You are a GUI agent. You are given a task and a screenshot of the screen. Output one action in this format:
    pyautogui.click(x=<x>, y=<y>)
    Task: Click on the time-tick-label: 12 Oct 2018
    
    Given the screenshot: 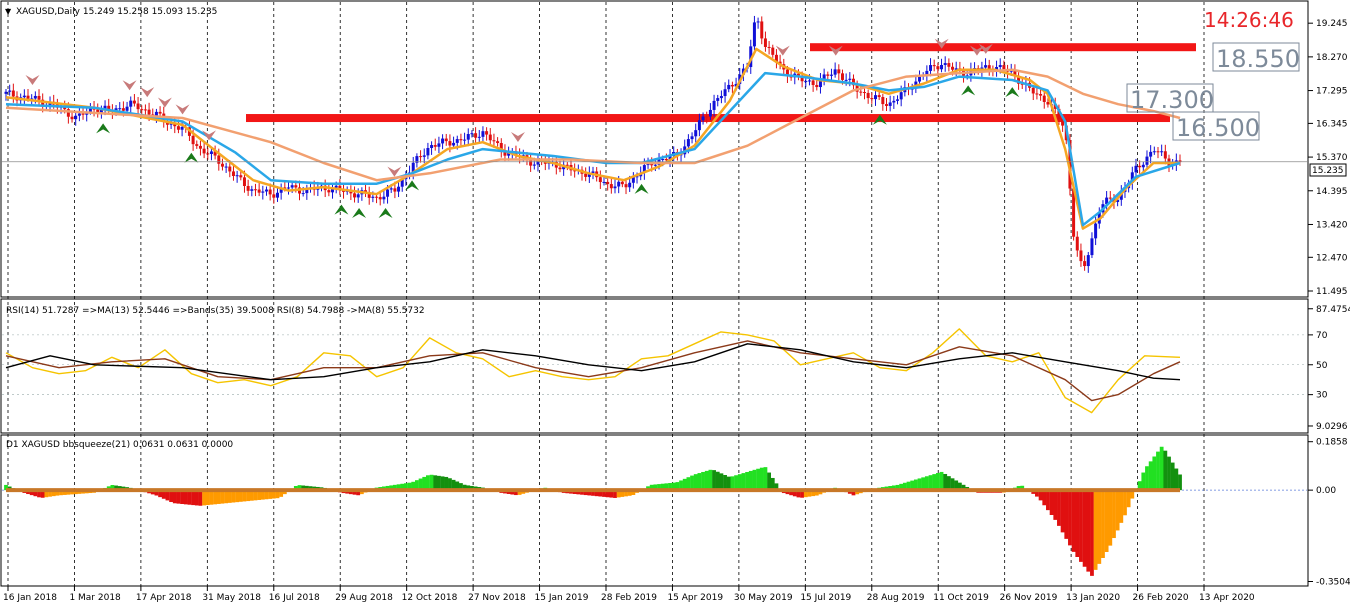 What is the action you would take?
    pyautogui.click(x=430, y=598)
    